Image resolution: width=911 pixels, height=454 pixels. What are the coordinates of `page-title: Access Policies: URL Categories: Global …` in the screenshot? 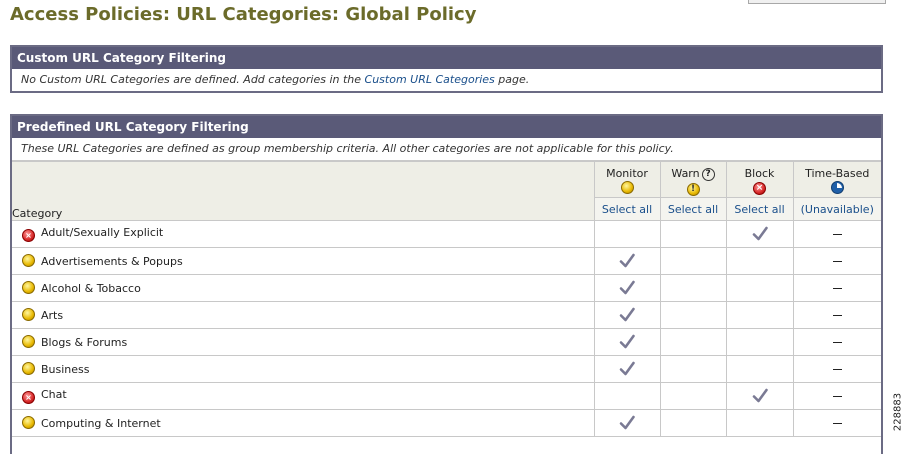 It's located at (243, 14).